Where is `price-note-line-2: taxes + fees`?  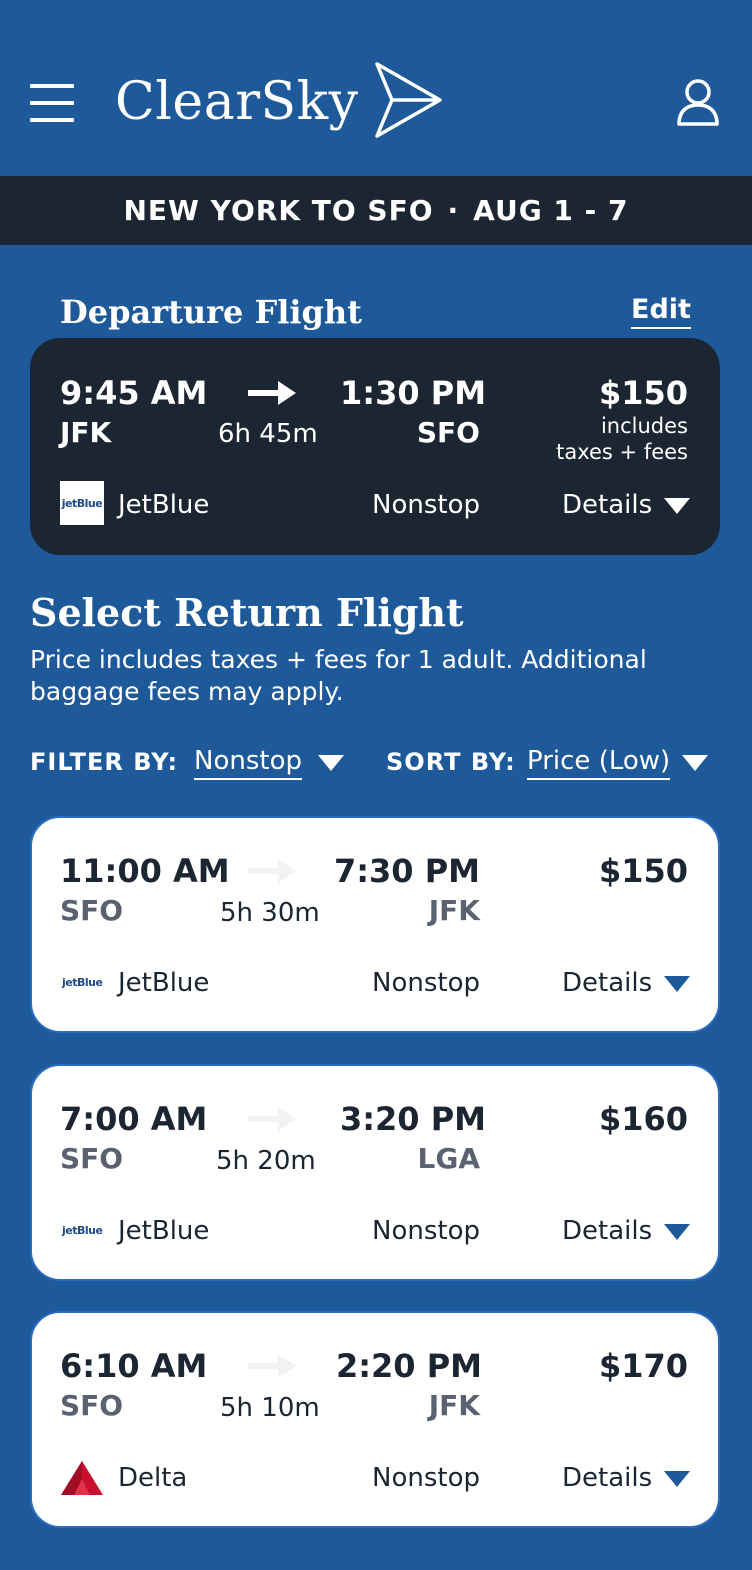
price-note-line-2: taxes + fees is located at coordinates (622, 452).